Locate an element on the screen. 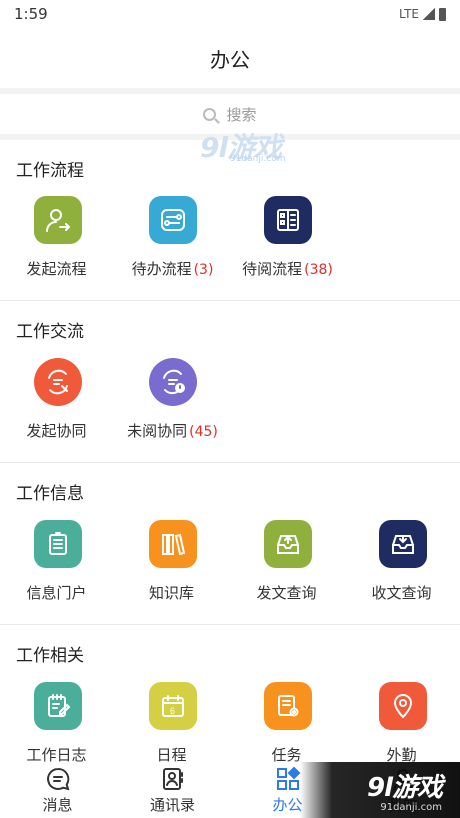  tile-label: 信息门户 is located at coordinates (56, 593).